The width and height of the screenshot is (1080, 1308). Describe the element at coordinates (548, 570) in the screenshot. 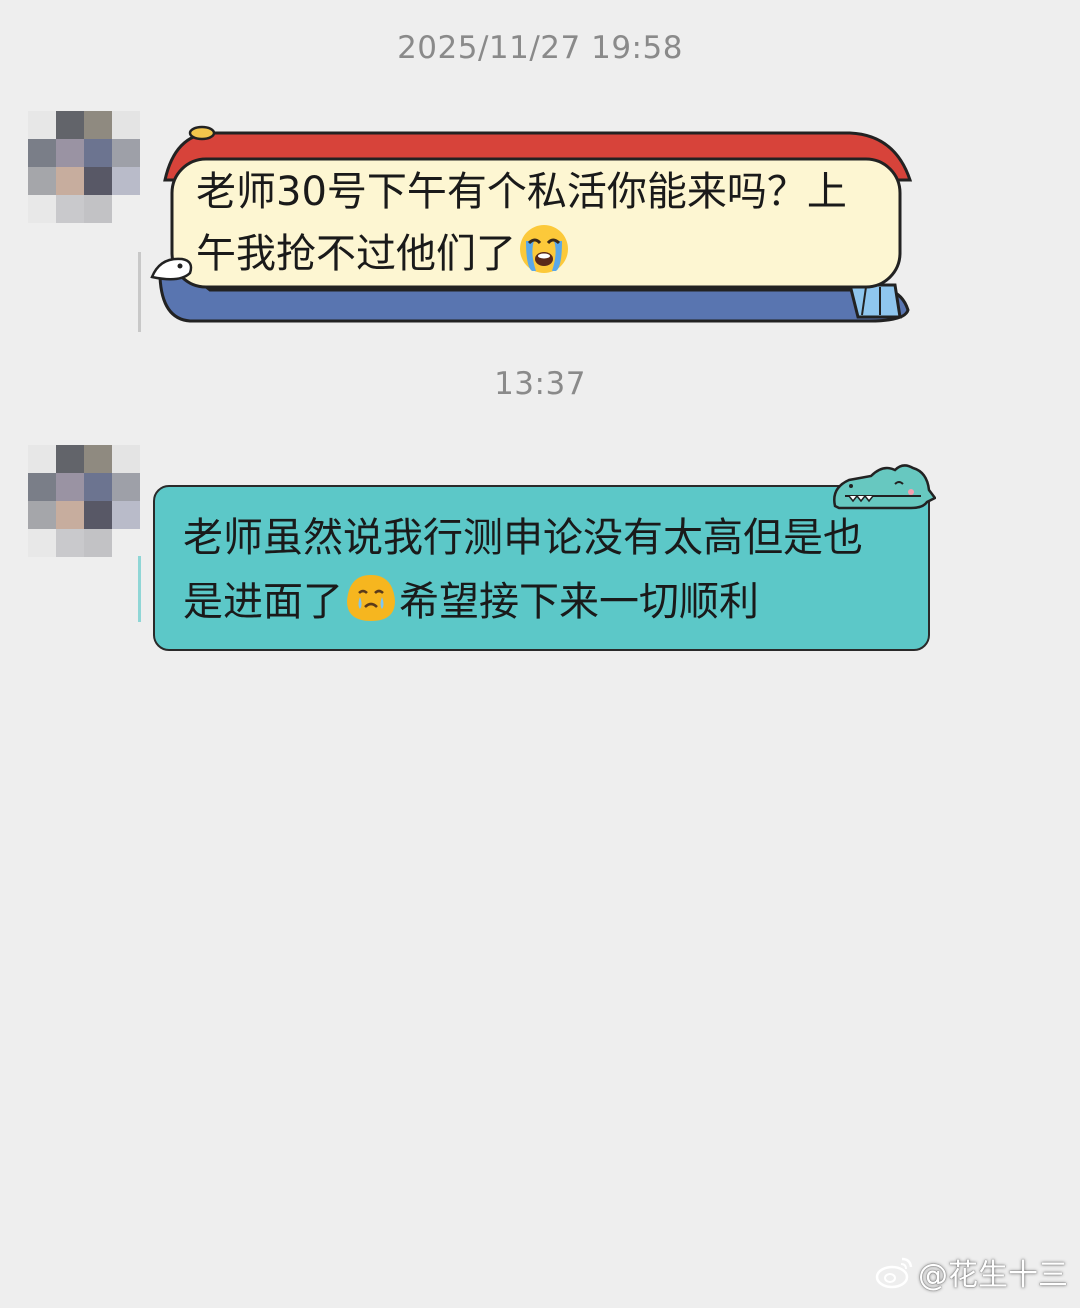

I see `message-text: 老师虽然说我行测申论没有太高但是也 是进面了 希望接下来一切顺利` at that location.